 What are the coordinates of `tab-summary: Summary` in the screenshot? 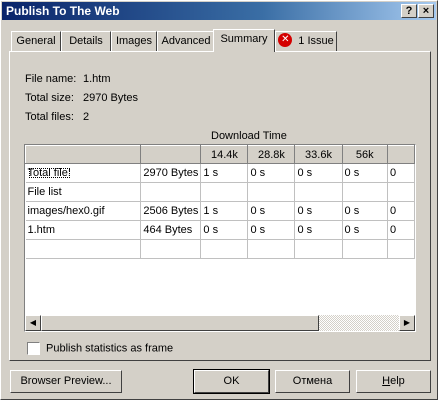 It's located at (244, 40).